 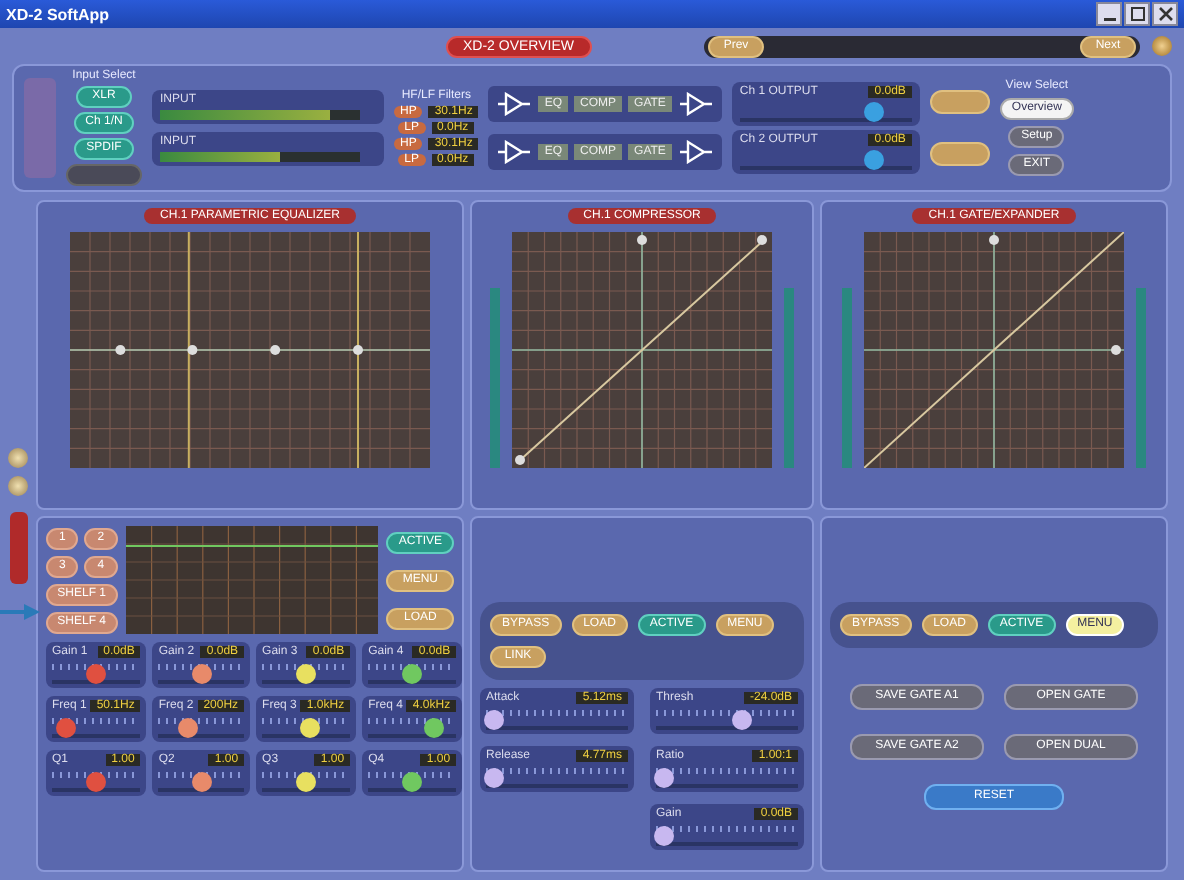 I want to click on close-button, so click(x=1165, y=14).